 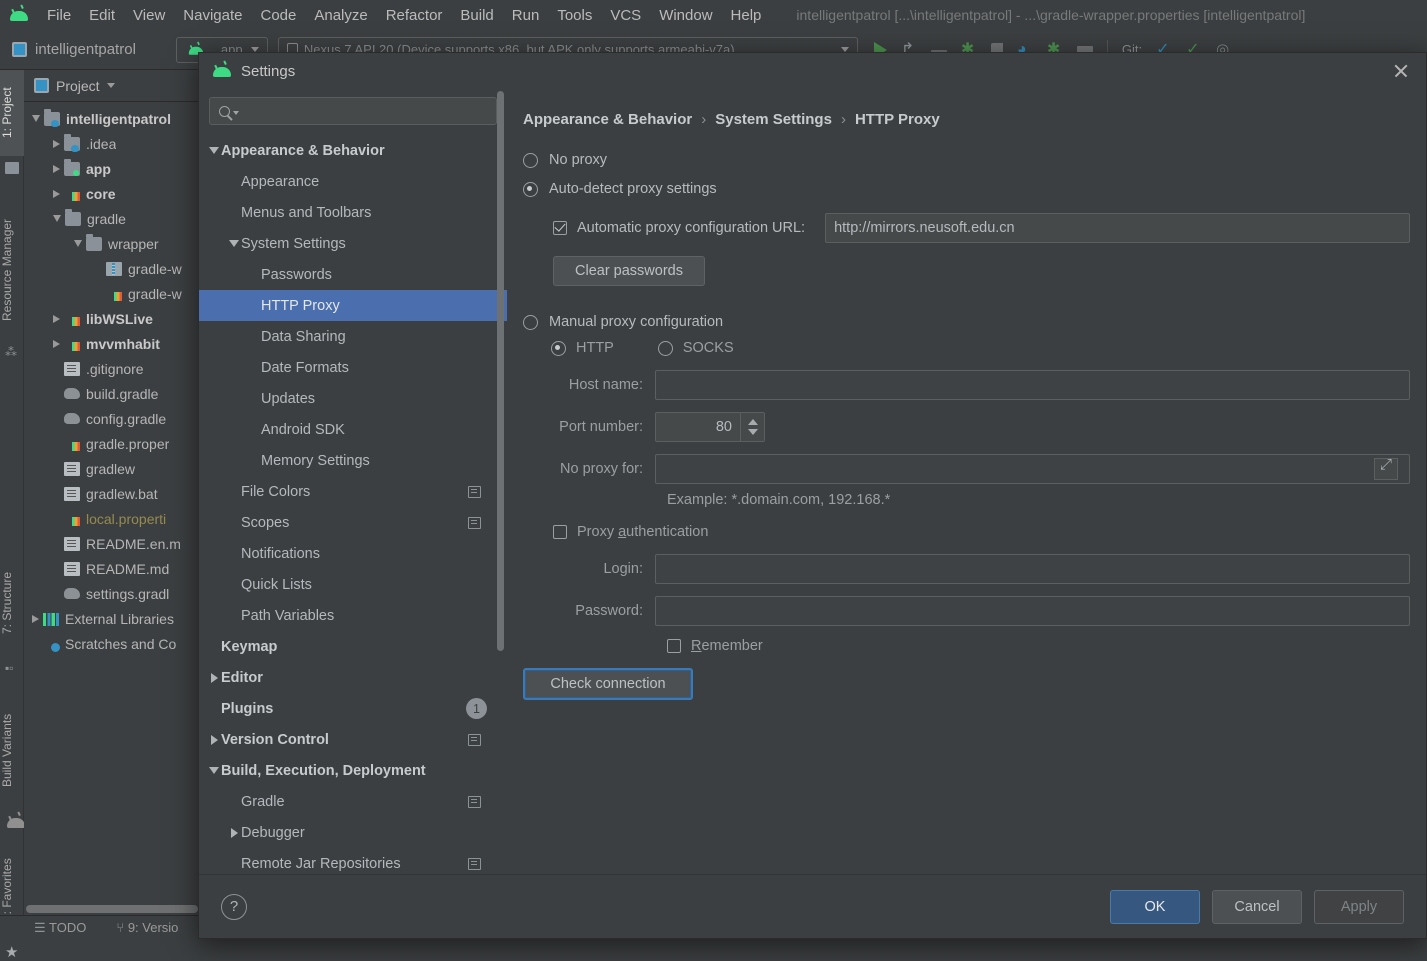 I want to click on settings-tree-item-menus-and-toolbars: Menus and Toolbars, so click(x=353, y=212).